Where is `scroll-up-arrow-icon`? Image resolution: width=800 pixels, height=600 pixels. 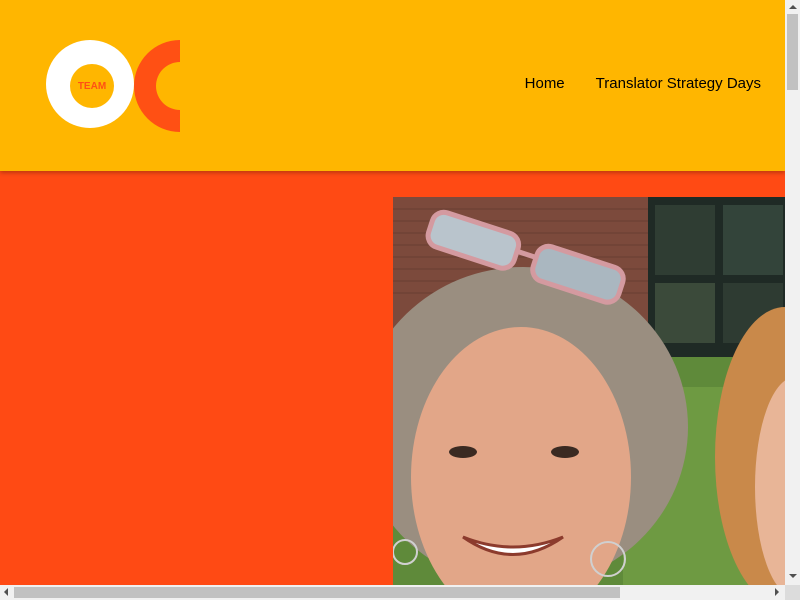
scroll-up-arrow-icon is located at coordinates (793, 7).